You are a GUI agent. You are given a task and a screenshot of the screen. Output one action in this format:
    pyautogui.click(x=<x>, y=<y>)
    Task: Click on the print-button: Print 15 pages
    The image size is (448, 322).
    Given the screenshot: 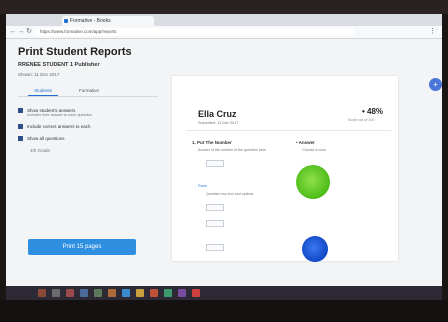 What is the action you would take?
    pyautogui.click(x=82, y=247)
    